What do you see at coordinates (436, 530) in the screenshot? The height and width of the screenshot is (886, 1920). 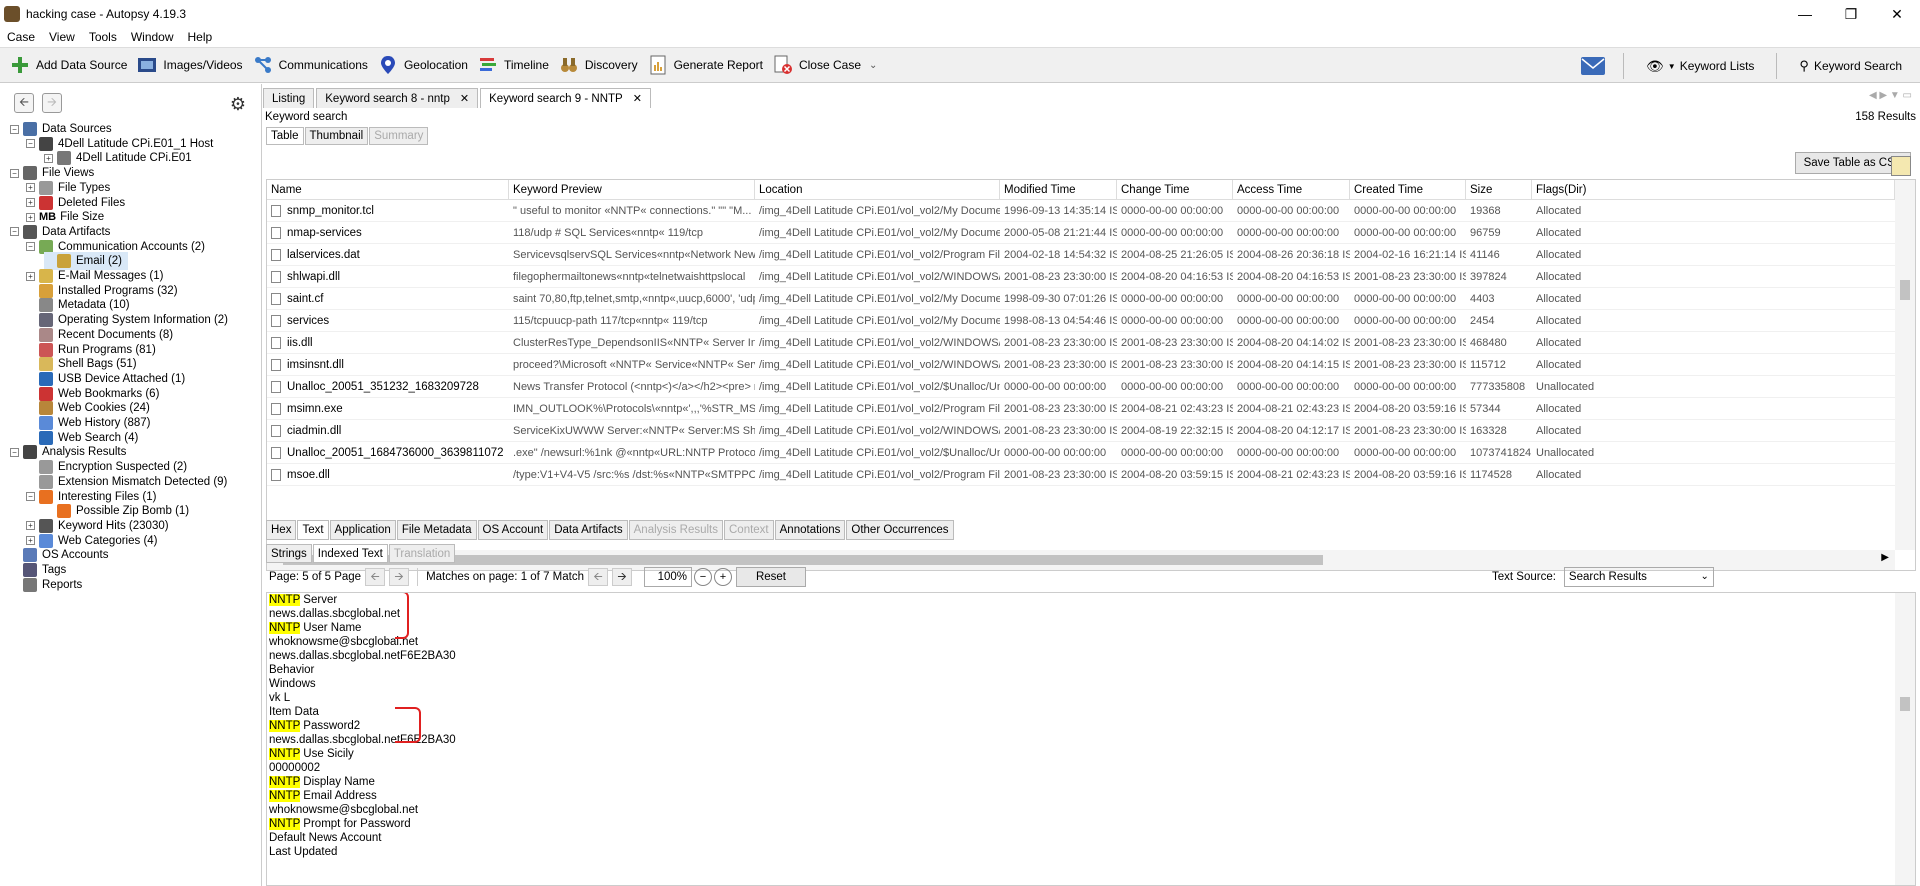 I see `content-tab-file-metadata: File Metadata` at bounding box center [436, 530].